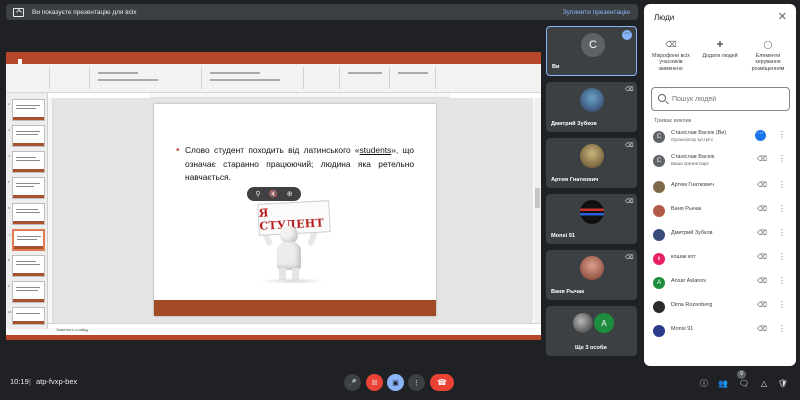 Image resolution: width=800 pixels, height=400 pixels. What do you see at coordinates (720, 49) in the screenshot?
I see `add-people-control: ✚ Додати людей` at bounding box center [720, 49].